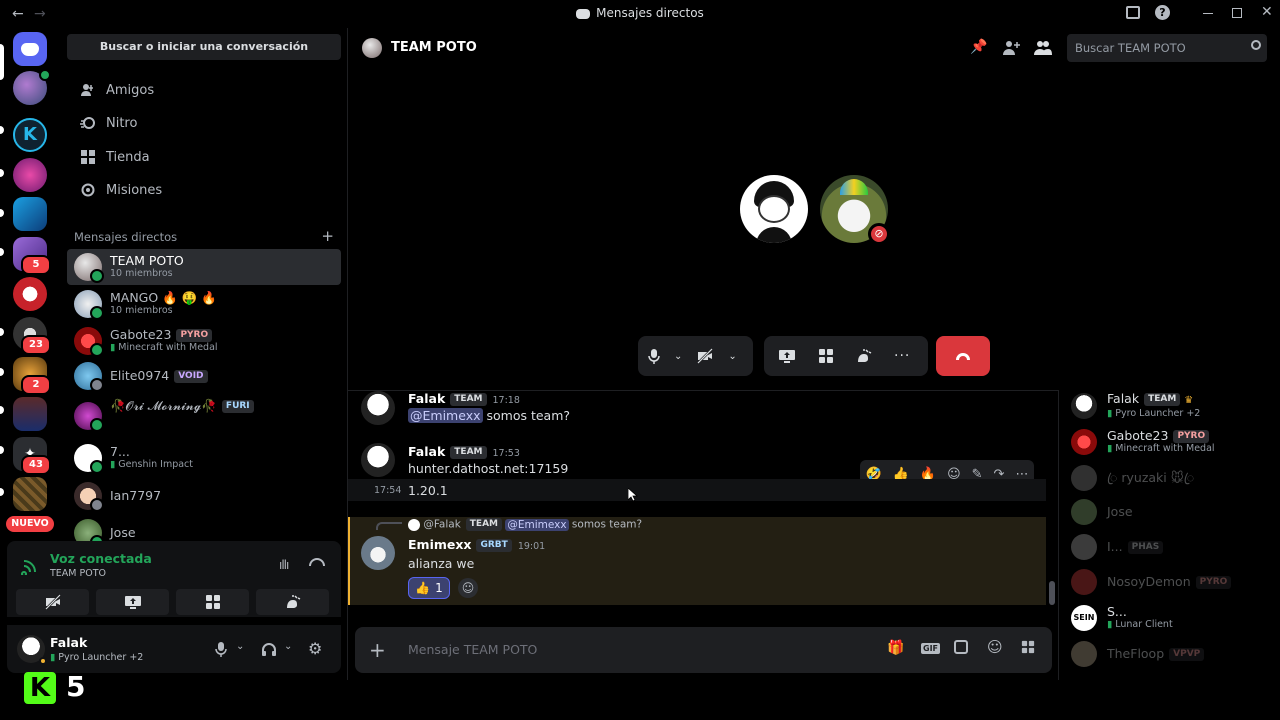 This screenshot has width=1280, height=720. I want to click on quests-icon, so click(88, 190).